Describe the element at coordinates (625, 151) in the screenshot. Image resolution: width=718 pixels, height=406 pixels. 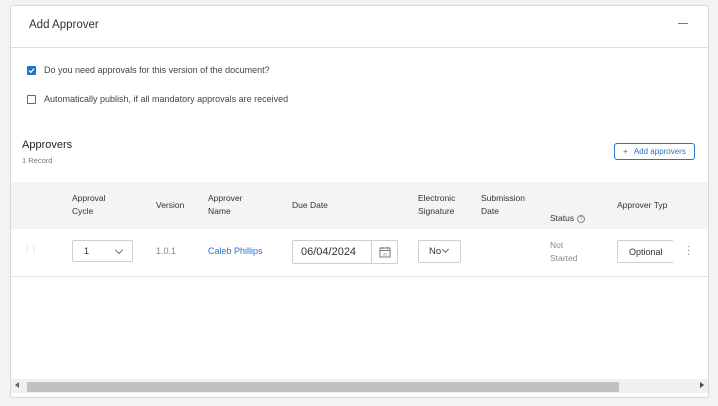
I see `plus-icon: +` at that location.